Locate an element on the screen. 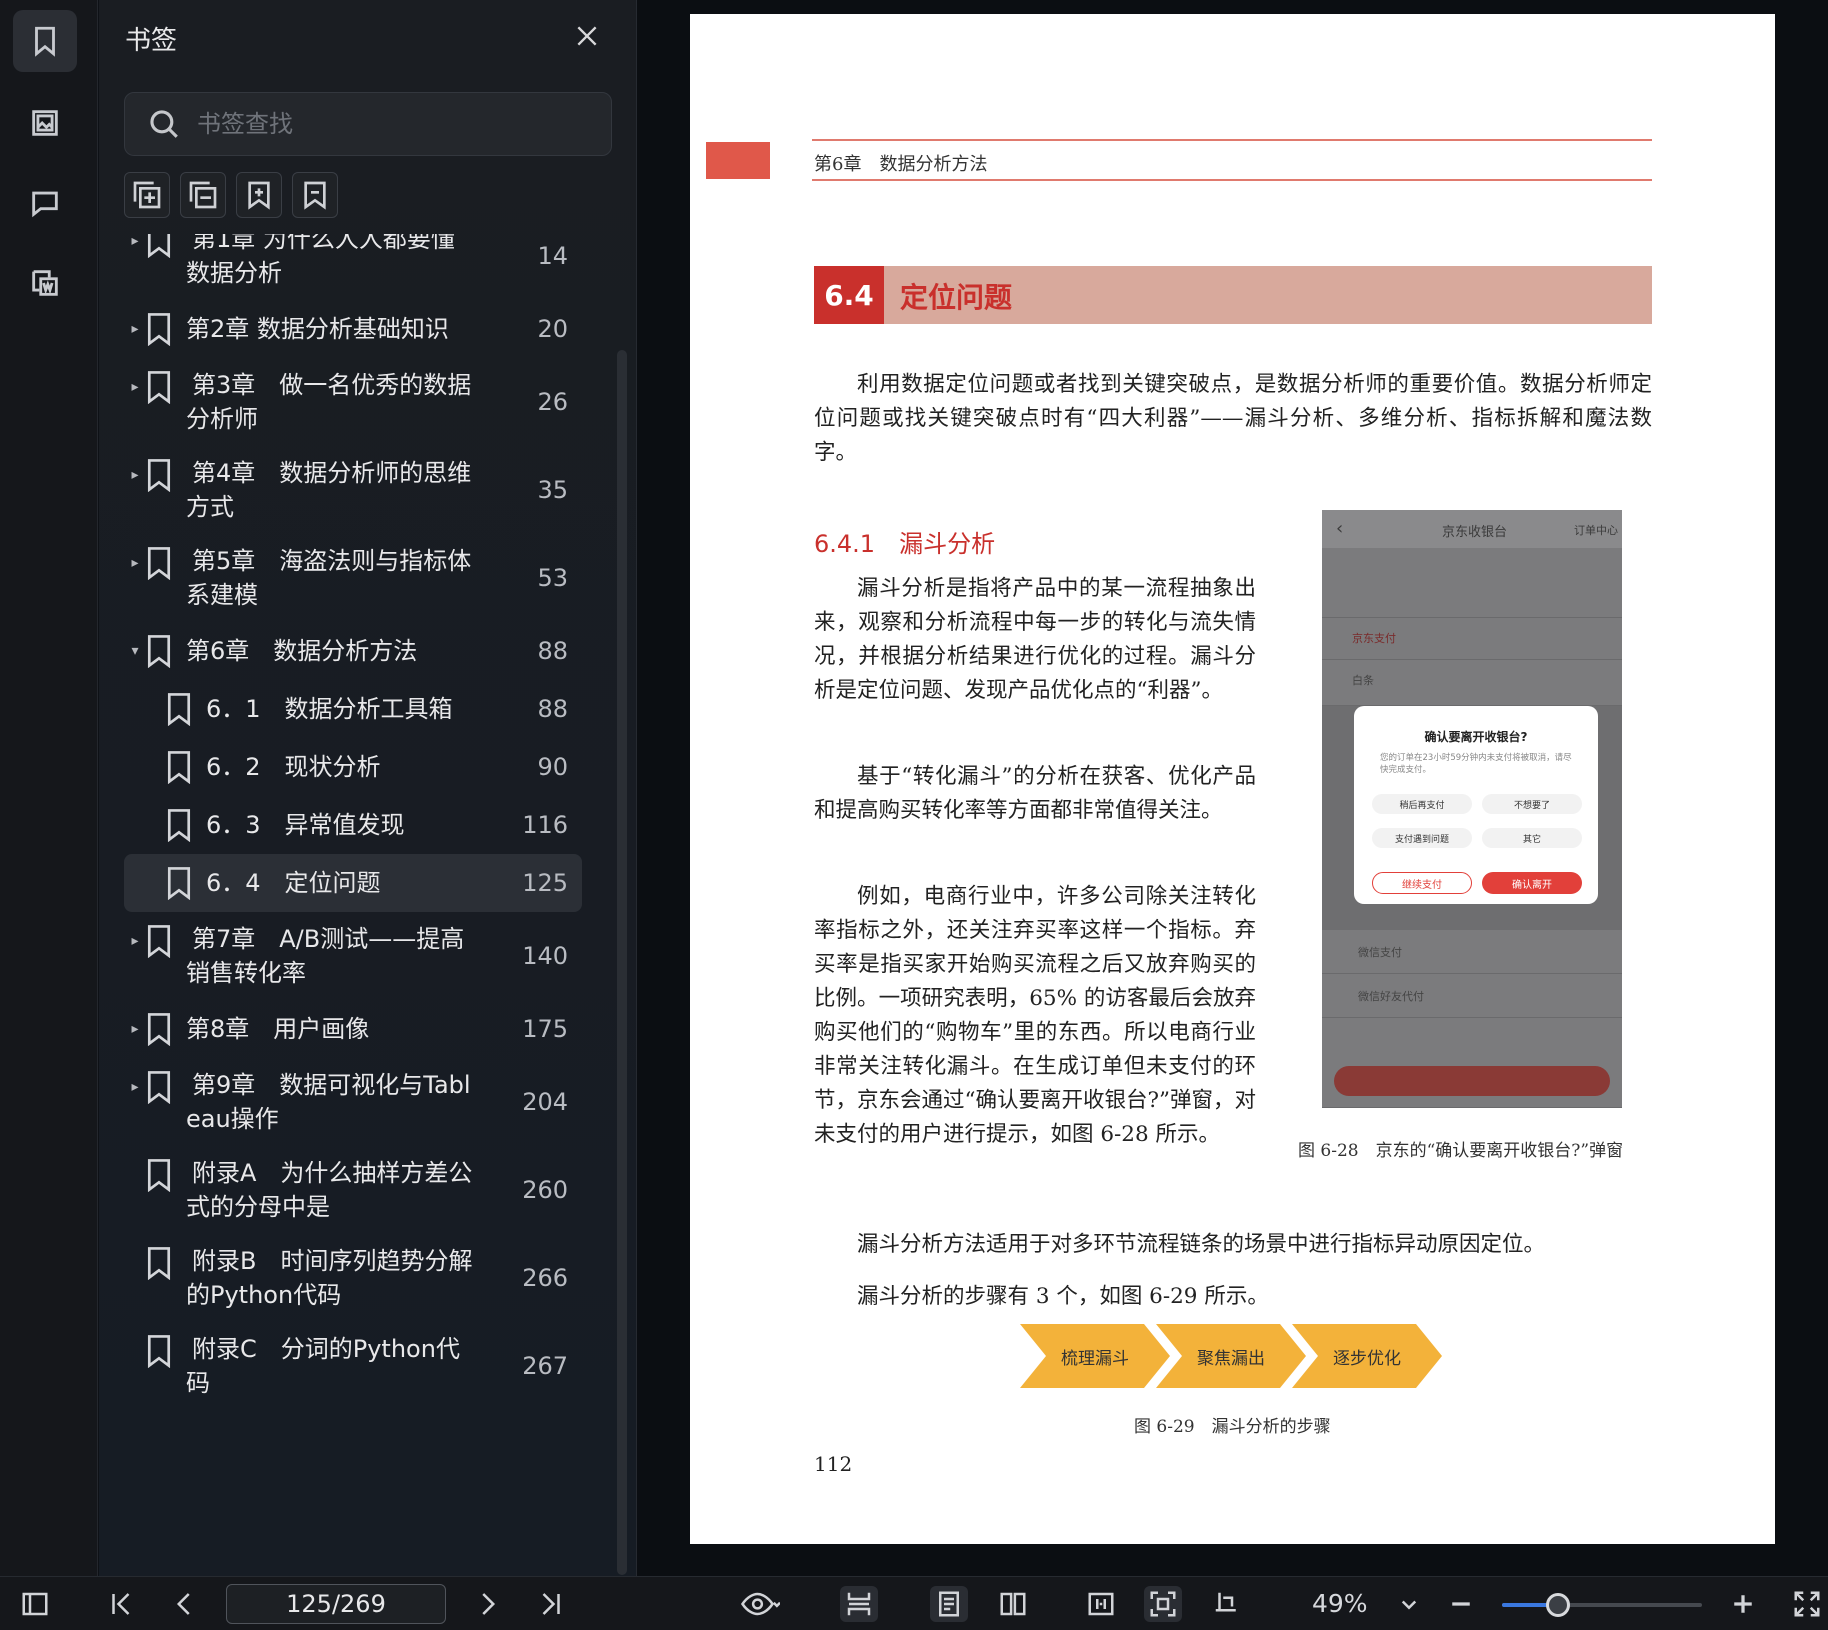 The image size is (1828, 1630). bookmark-label: 附录C 分词的Python代码 is located at coordinates (323, 1366).